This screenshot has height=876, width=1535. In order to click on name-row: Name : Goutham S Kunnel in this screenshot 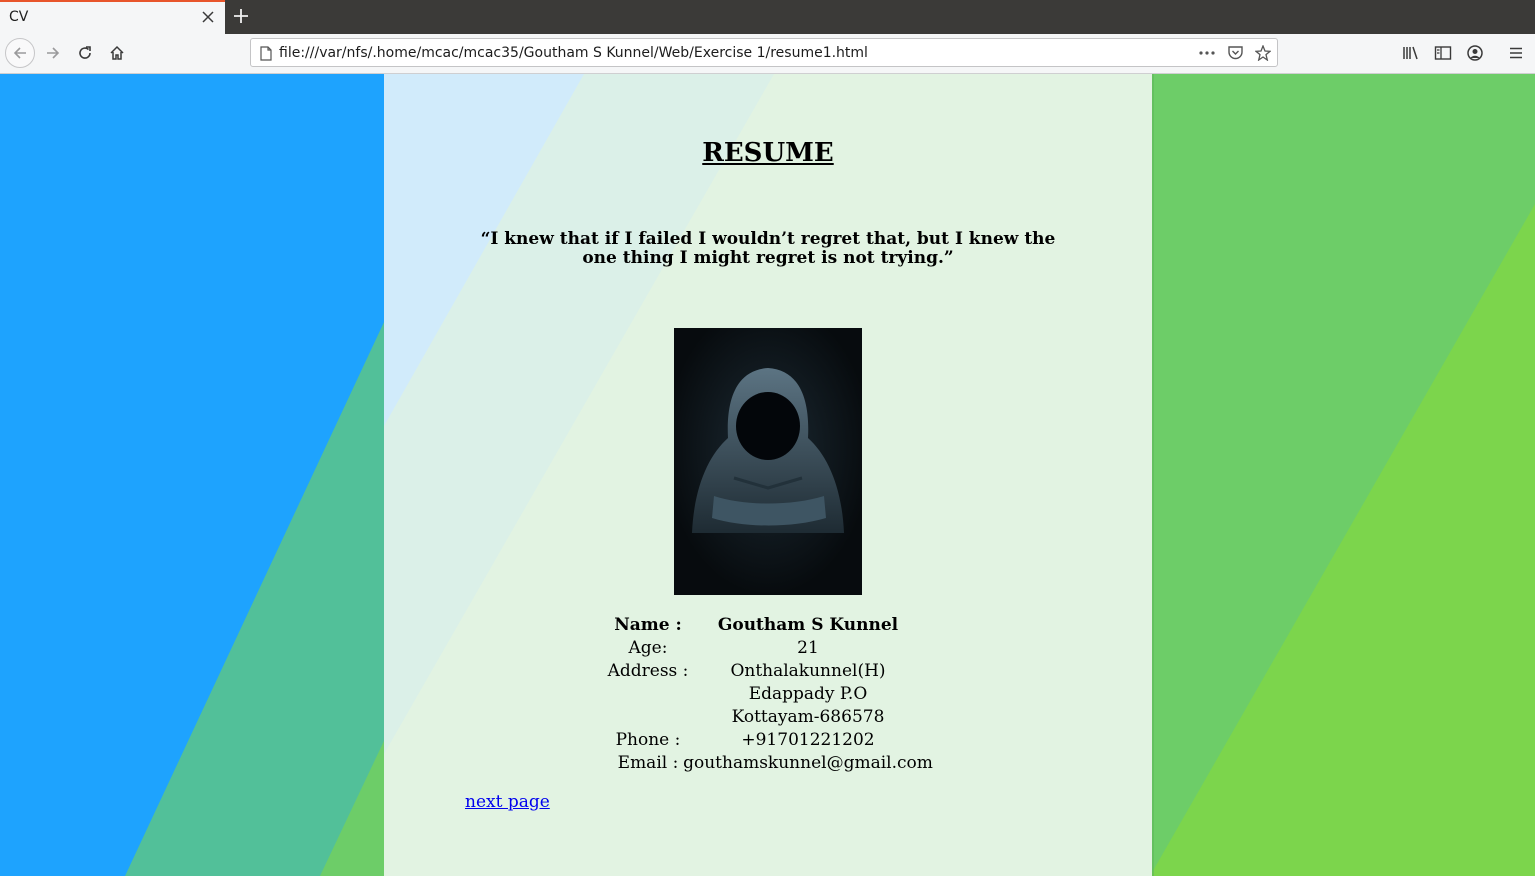, I will do `click(768, 625)`.